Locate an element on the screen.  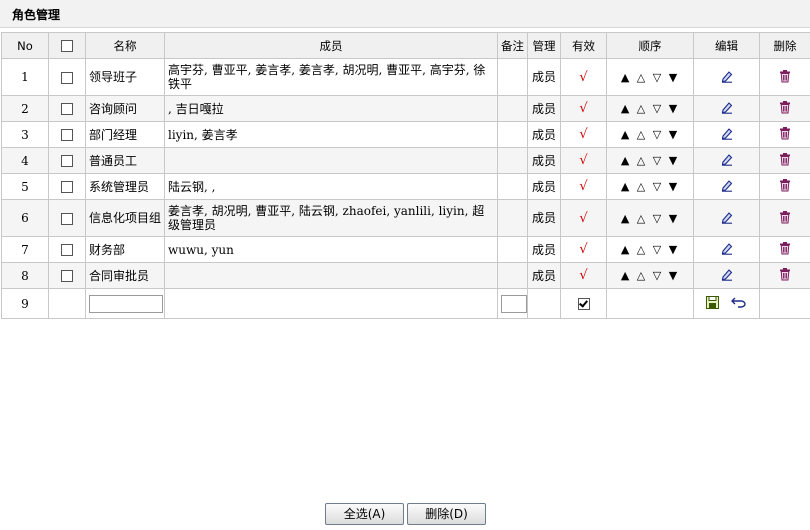
new-name-input is located at coordinates (126, 303).